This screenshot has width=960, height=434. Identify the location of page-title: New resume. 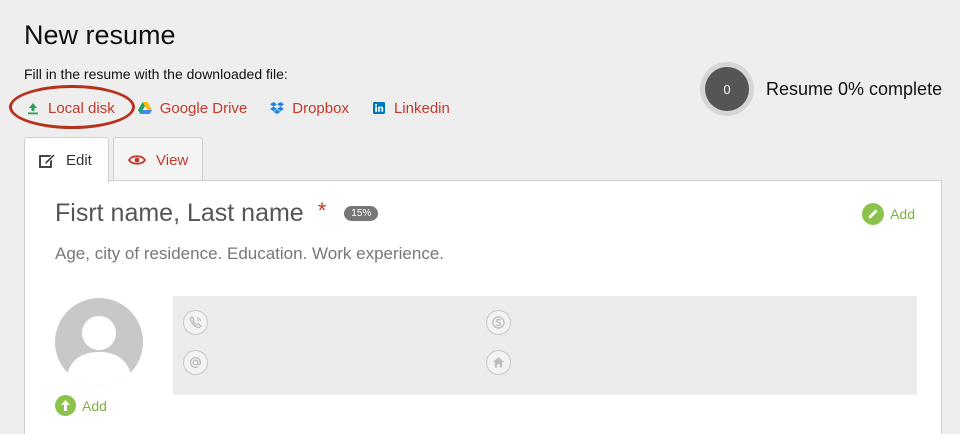
(100, 35).